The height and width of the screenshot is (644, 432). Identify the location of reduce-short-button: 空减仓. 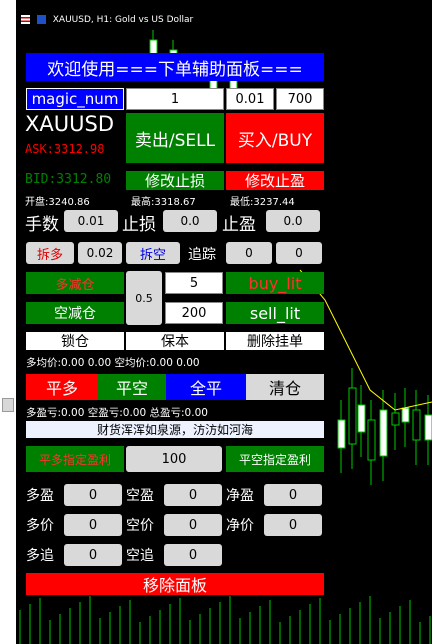
(75, 313).